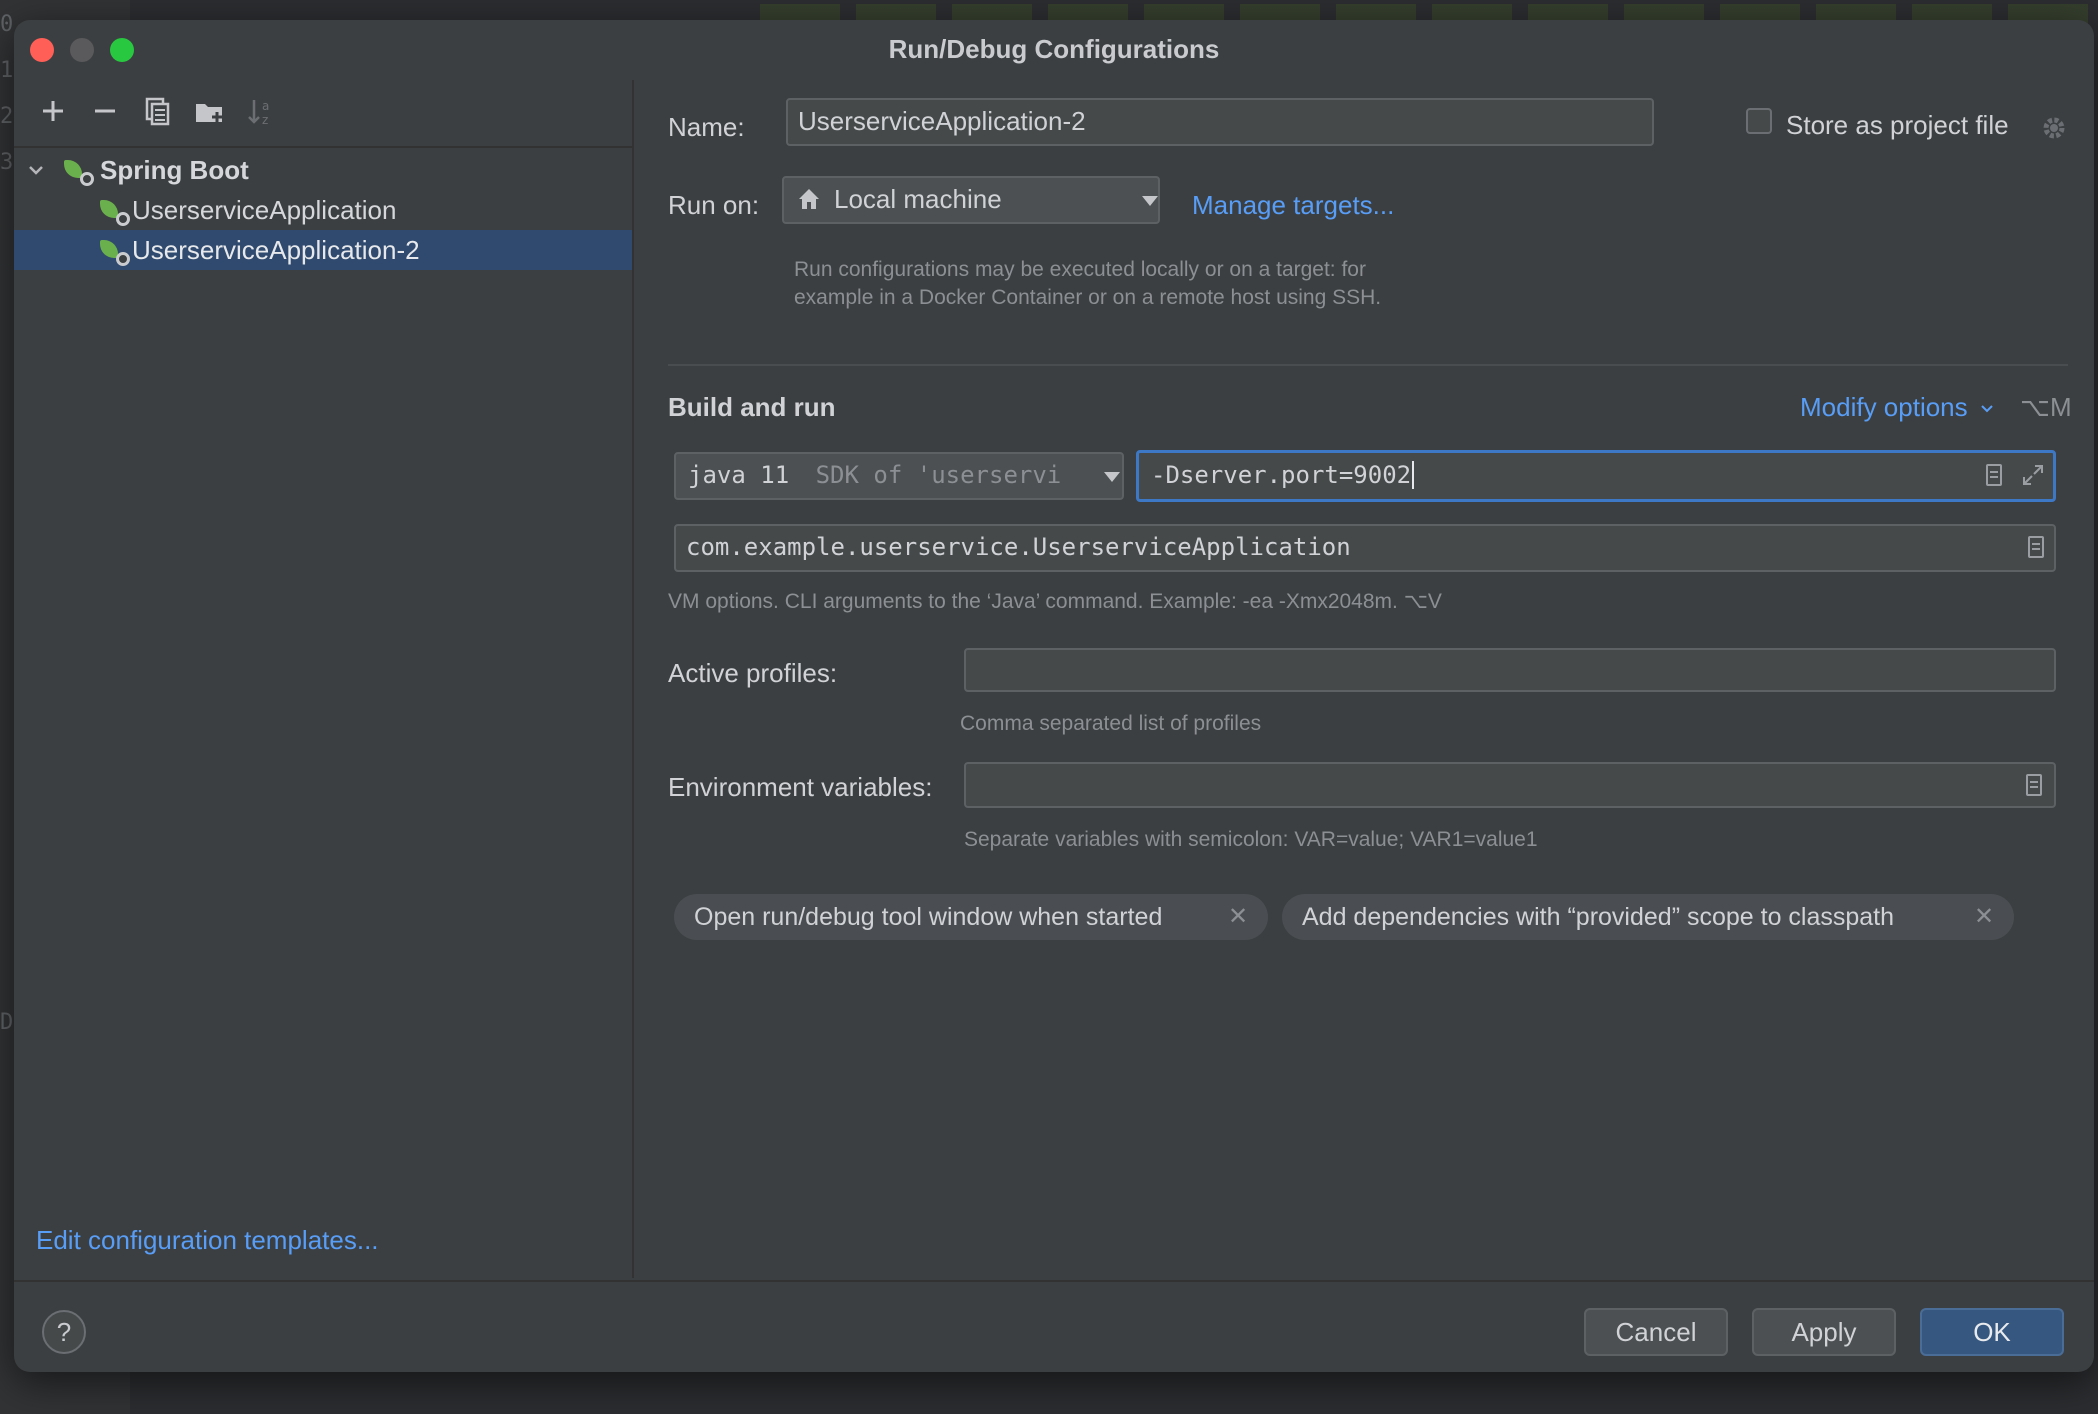 The image size is (2098, 1414). I want to click on remove-icon, so click(105, 111).